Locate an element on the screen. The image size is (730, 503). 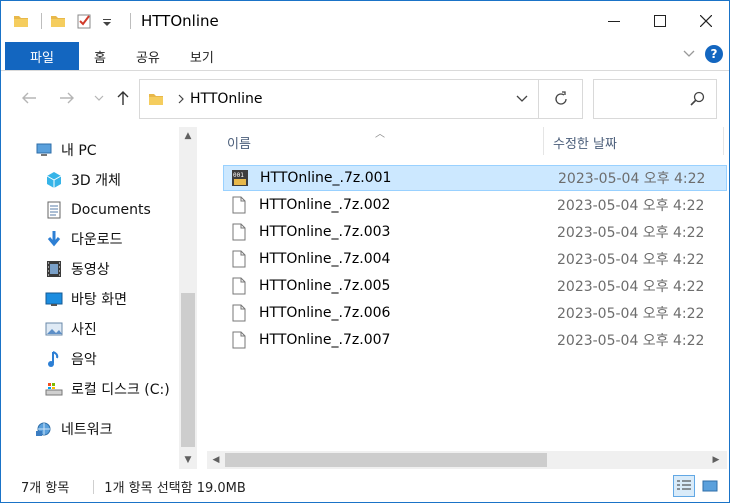
nav-item-label: 네트워크 is located at coordinates (87, 430).